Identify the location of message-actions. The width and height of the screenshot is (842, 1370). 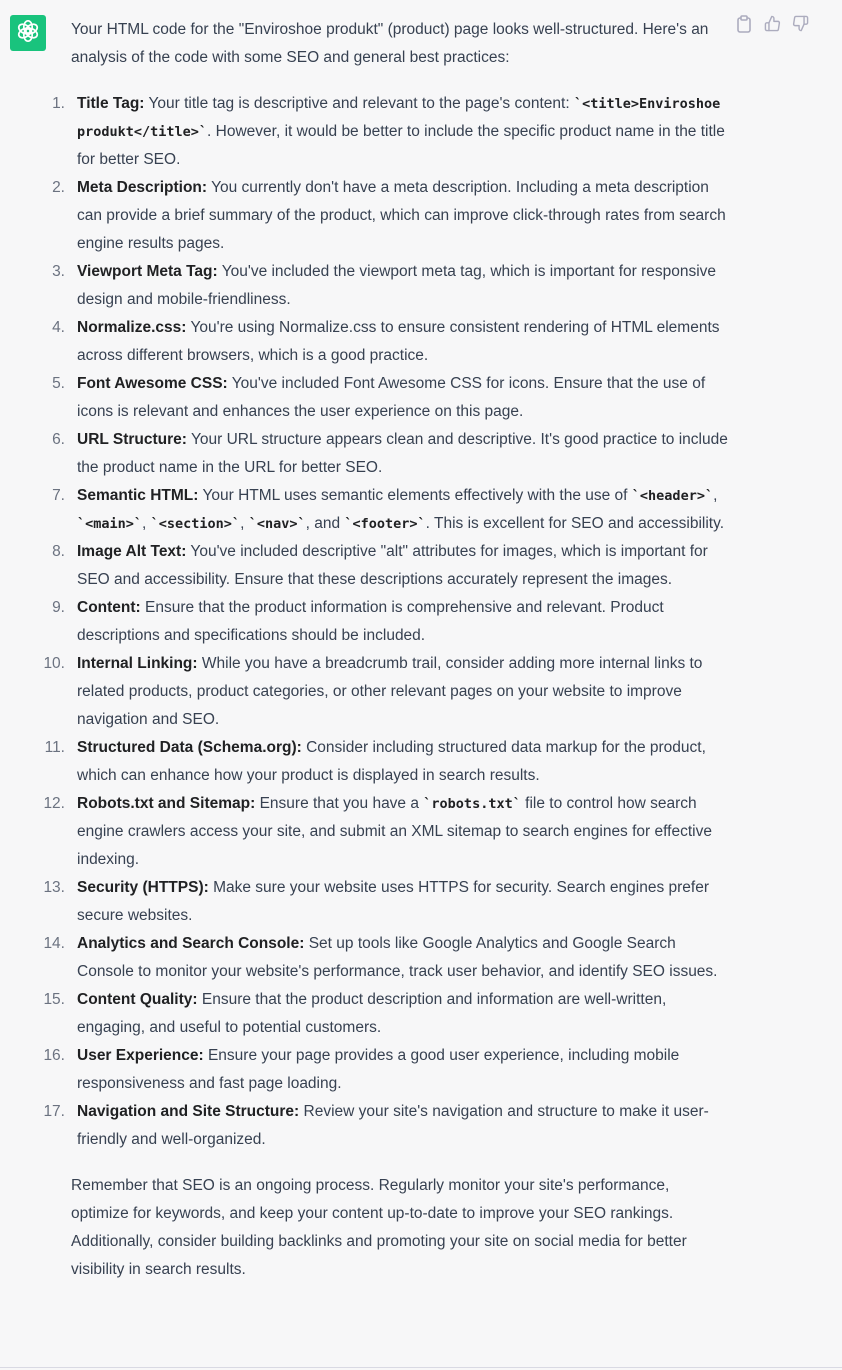
(772, 26).